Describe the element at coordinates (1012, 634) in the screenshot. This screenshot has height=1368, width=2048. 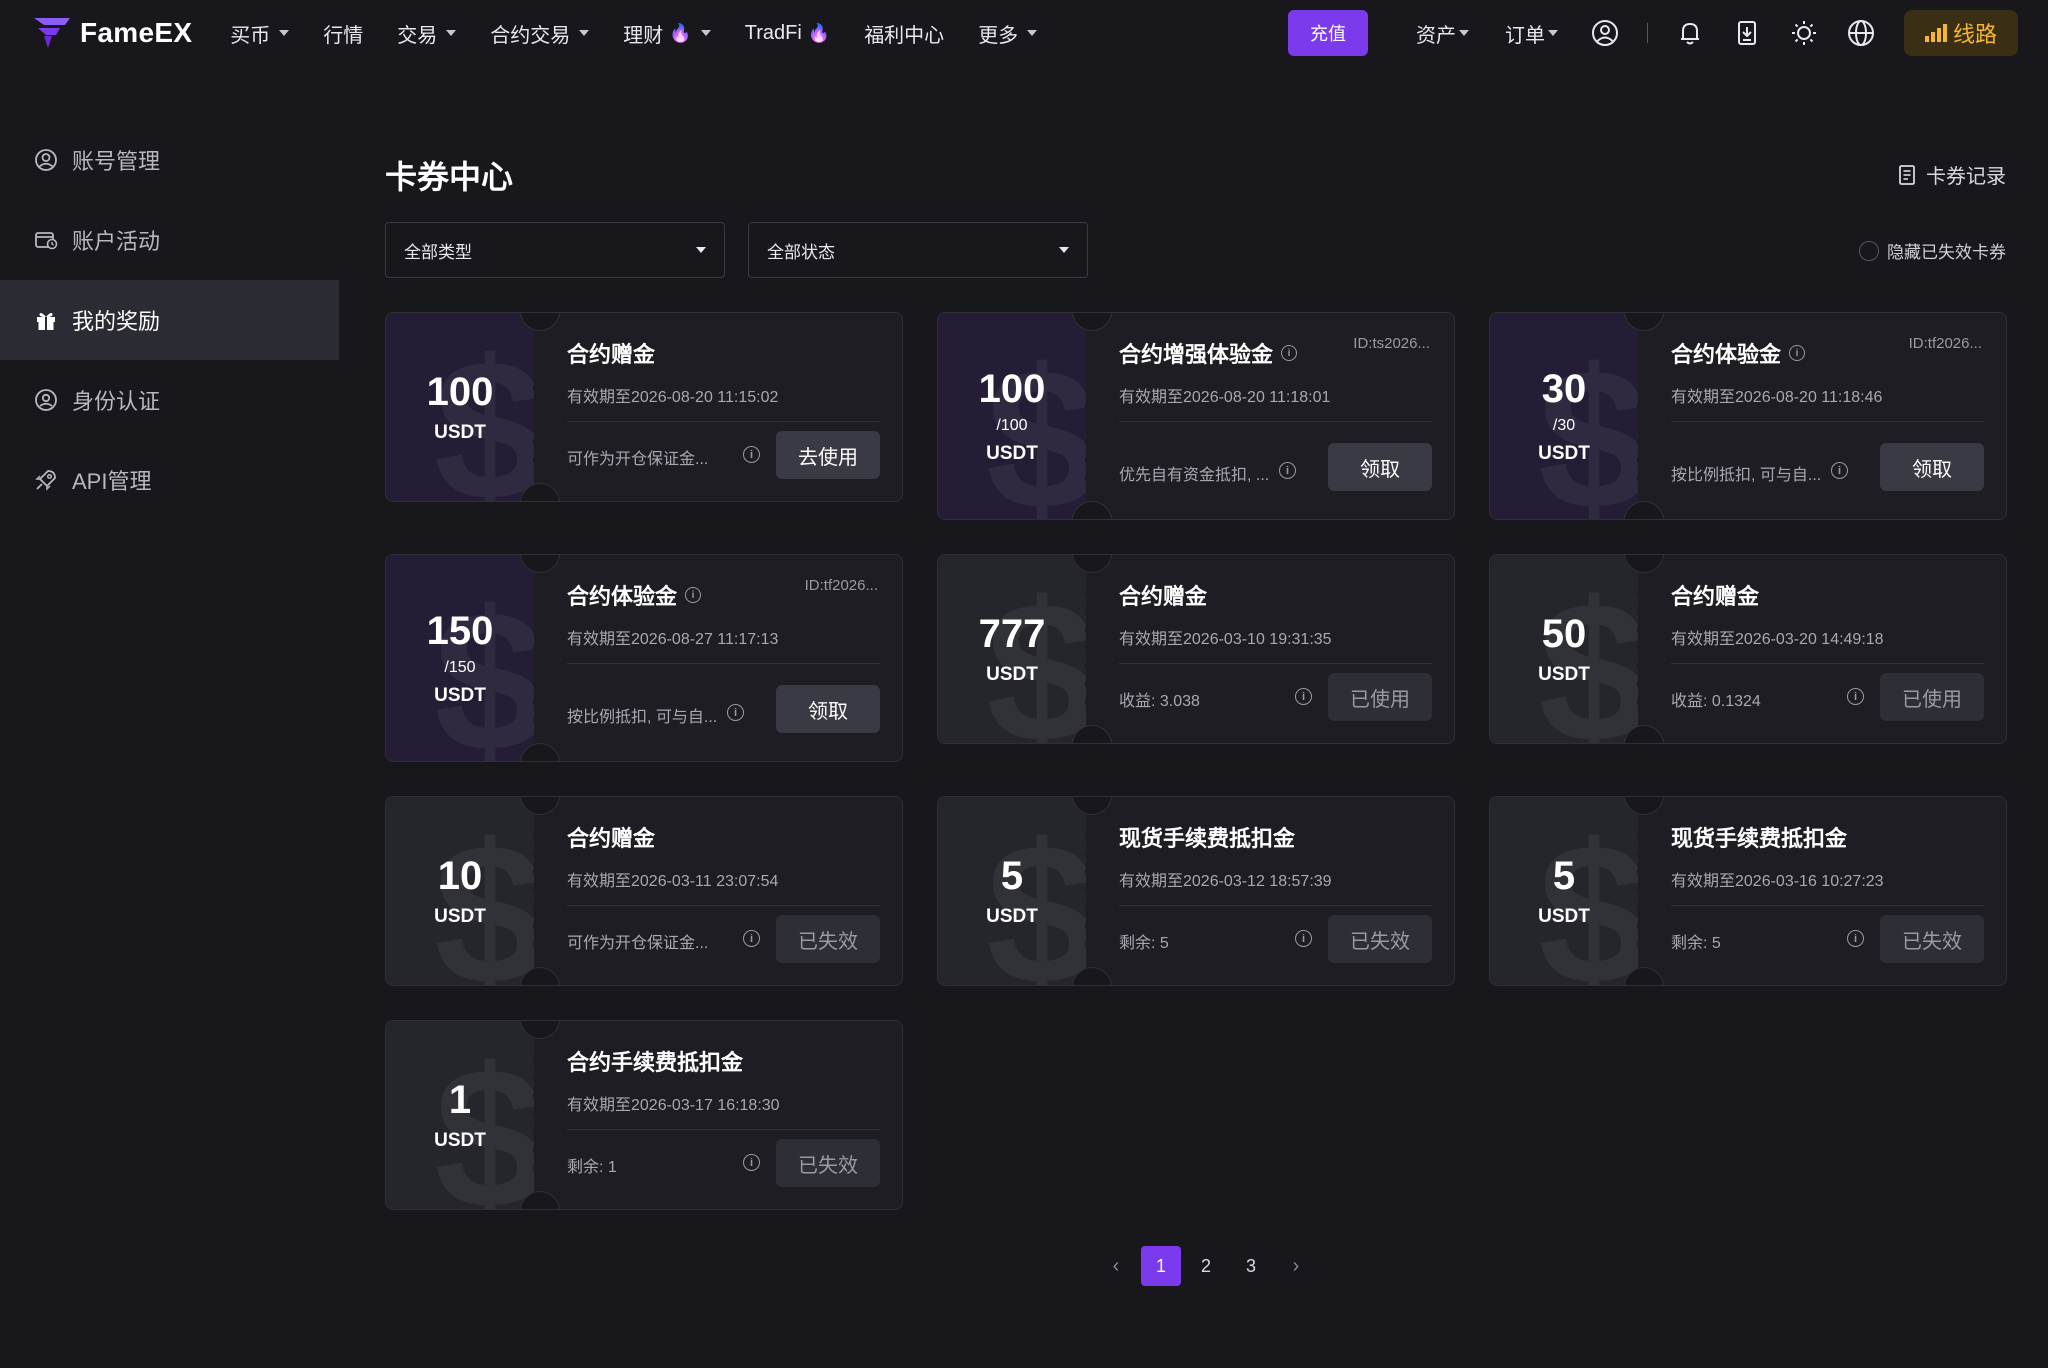
I see `coupon-amount: 777` at that location.